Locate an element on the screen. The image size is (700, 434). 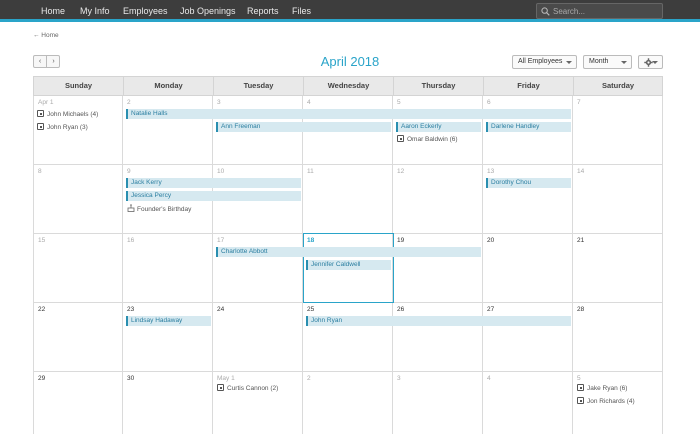
employee-filter-dropdown: All Employees is located at coordinates (544, 62).